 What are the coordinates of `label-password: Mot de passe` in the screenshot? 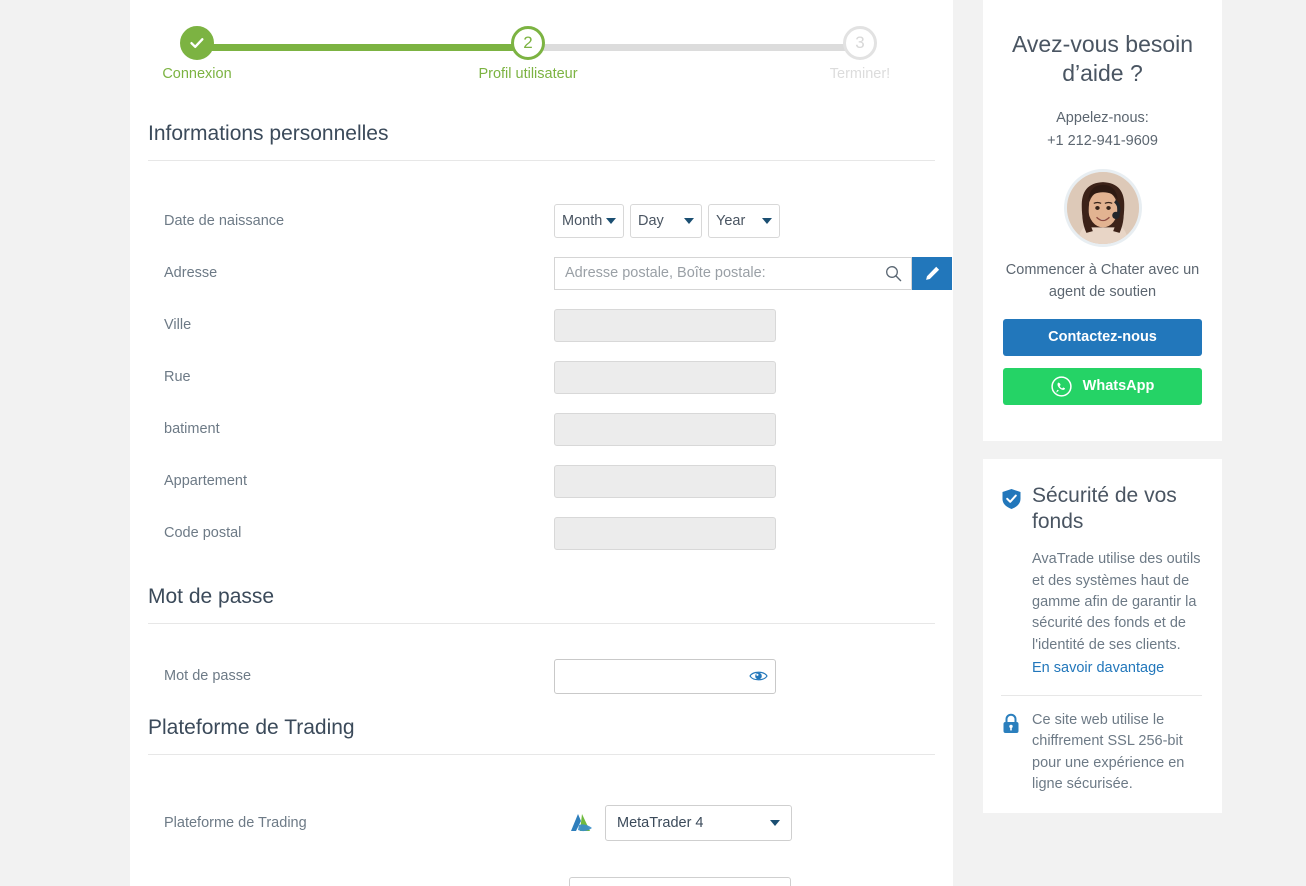 It's located at (208, 676).